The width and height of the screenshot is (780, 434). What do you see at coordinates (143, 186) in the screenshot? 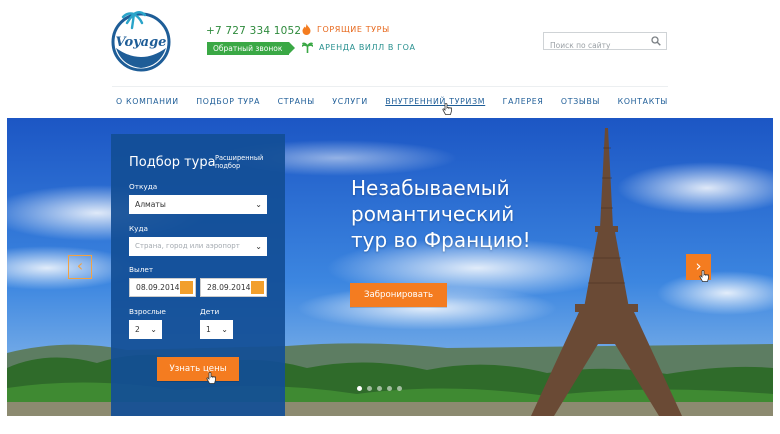
I see `from-label: Откуда` at bounding box center [143, 186].